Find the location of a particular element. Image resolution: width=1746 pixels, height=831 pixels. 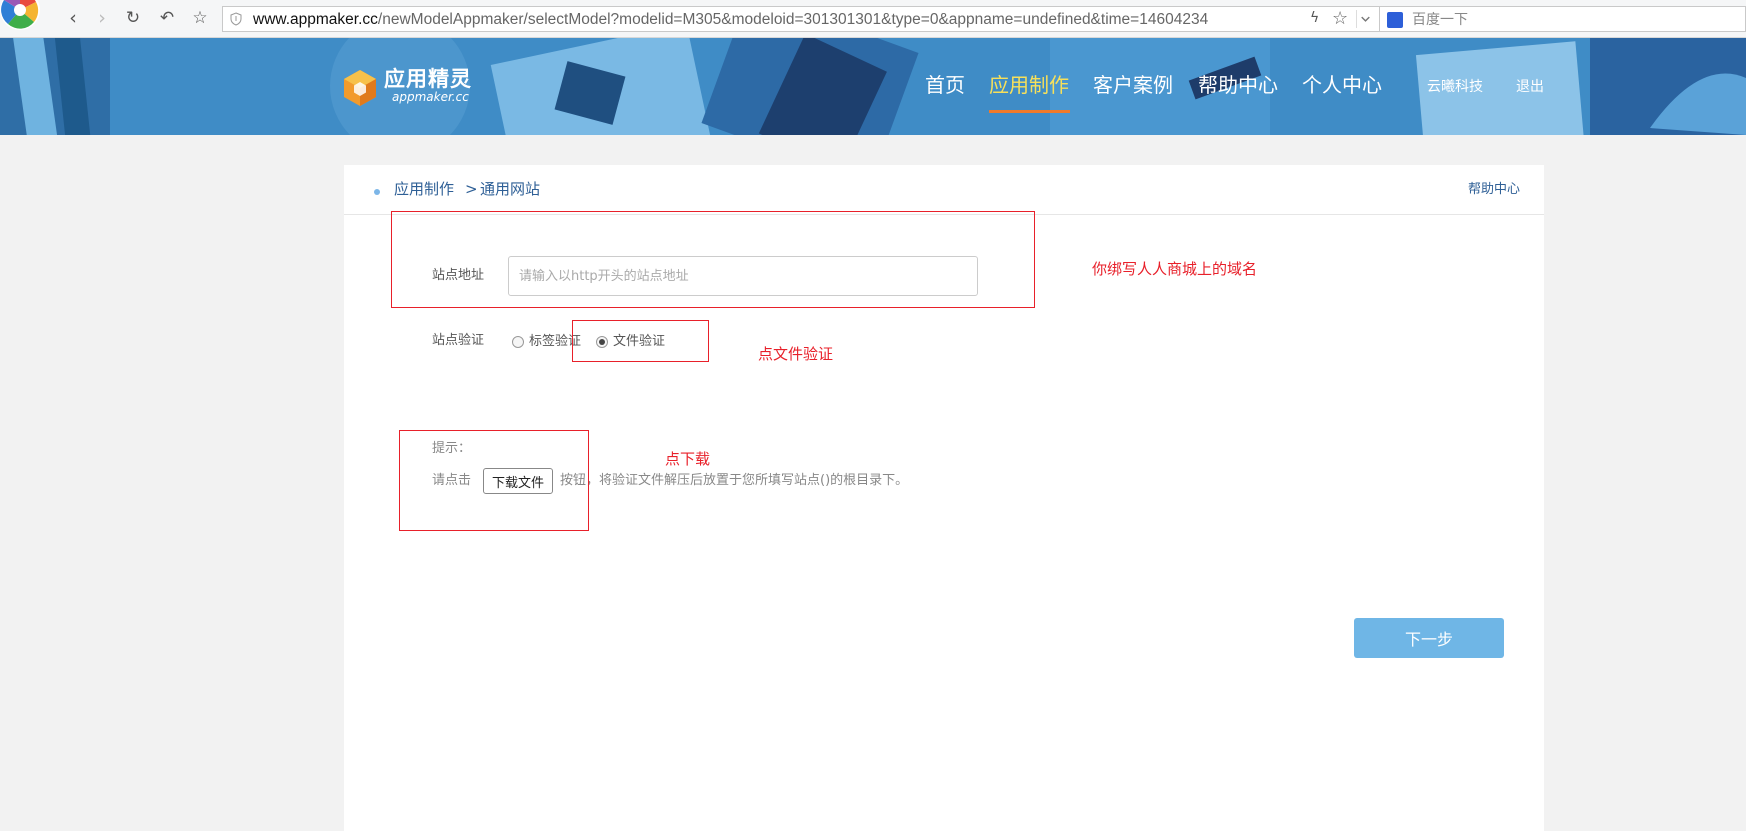

annotation-box-site-url is located at coordinates (713, 259).